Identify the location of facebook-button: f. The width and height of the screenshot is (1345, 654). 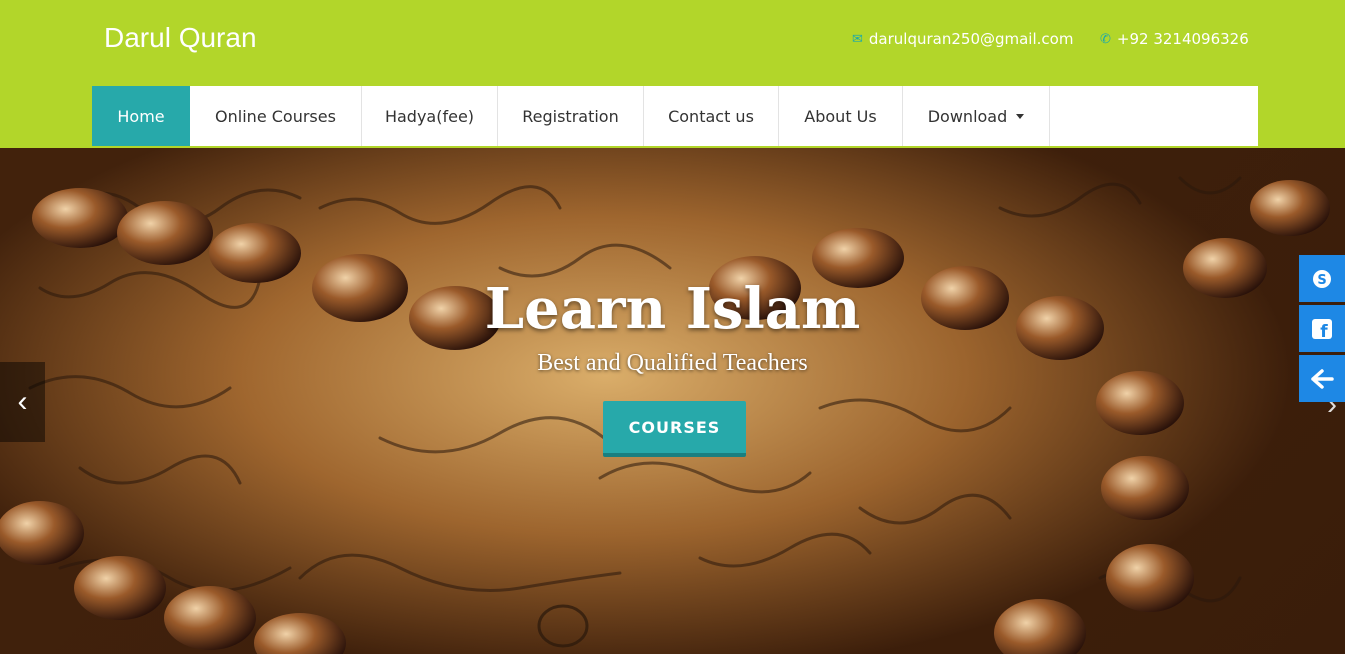
(1322, 328).